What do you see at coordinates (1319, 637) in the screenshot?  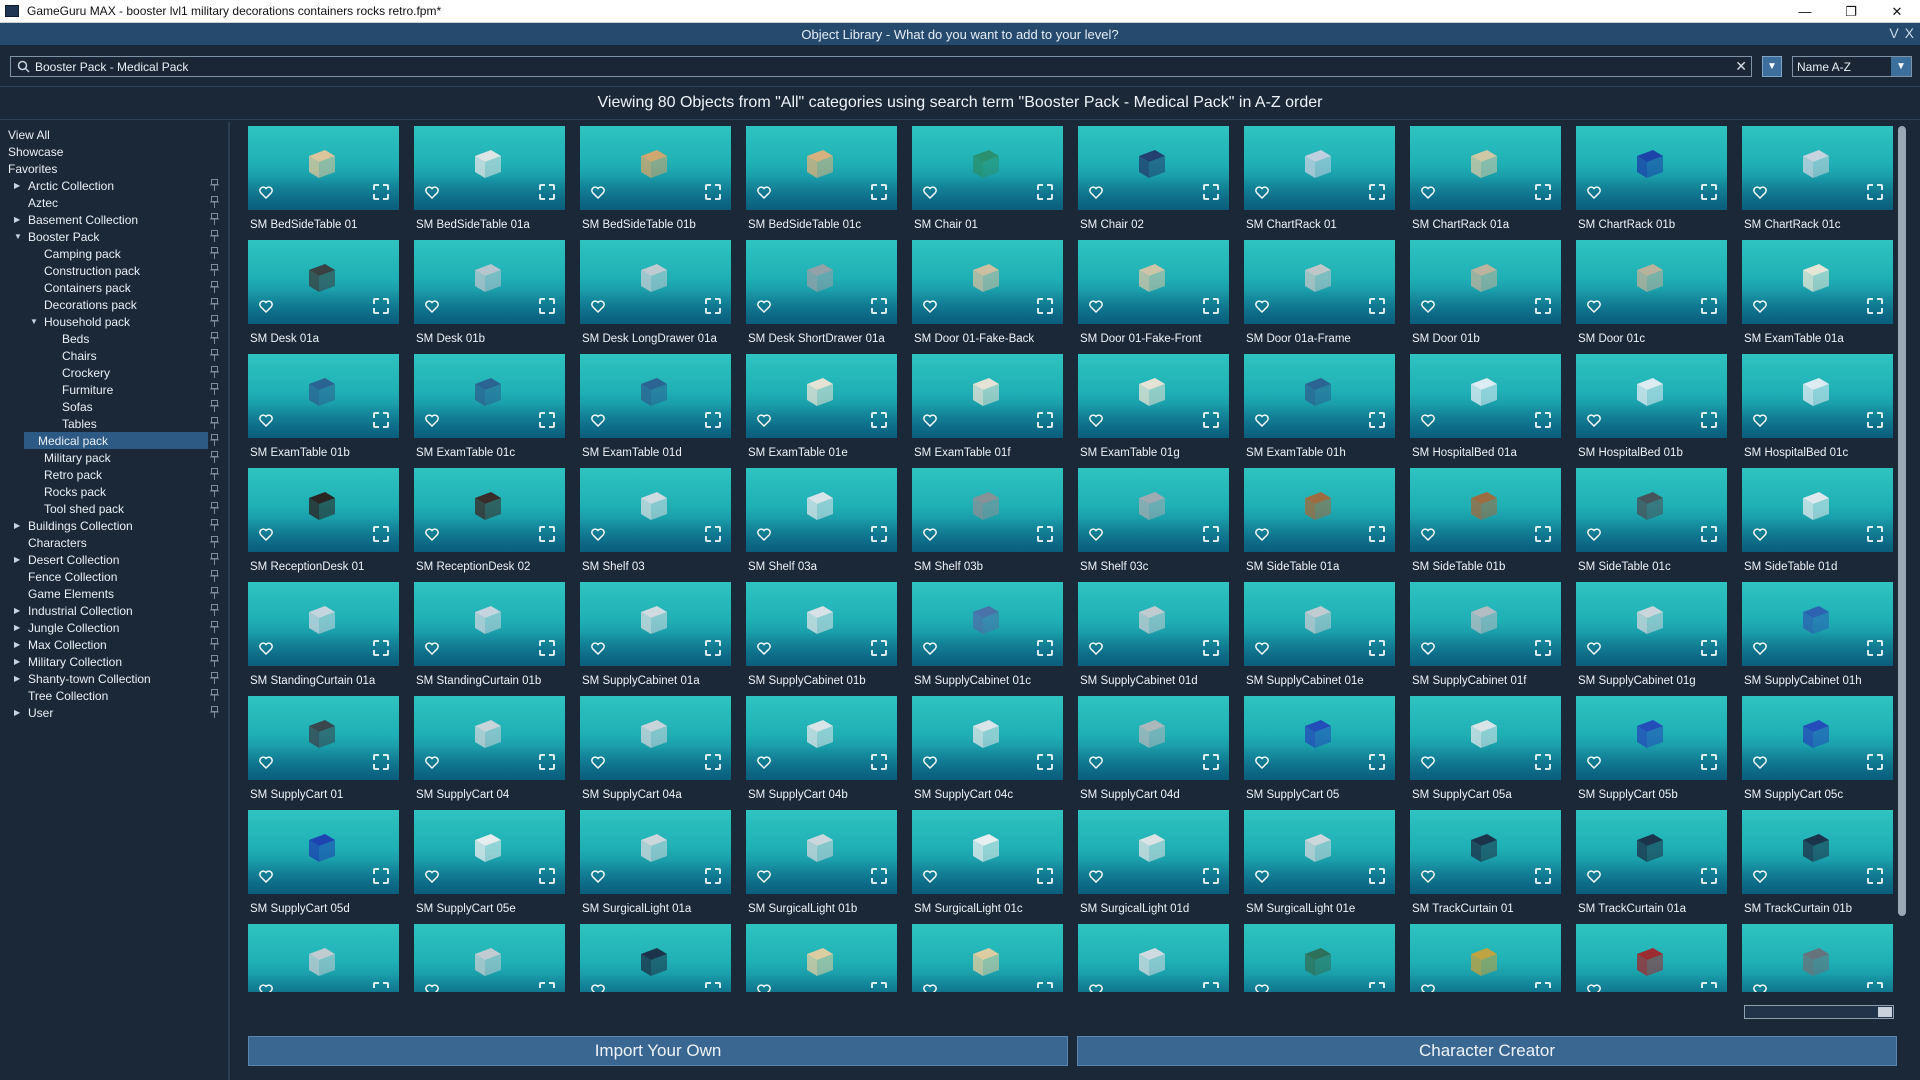 I see `object-tile: SM SupplyCabinet 01e` at bounding box center [1319, 637].